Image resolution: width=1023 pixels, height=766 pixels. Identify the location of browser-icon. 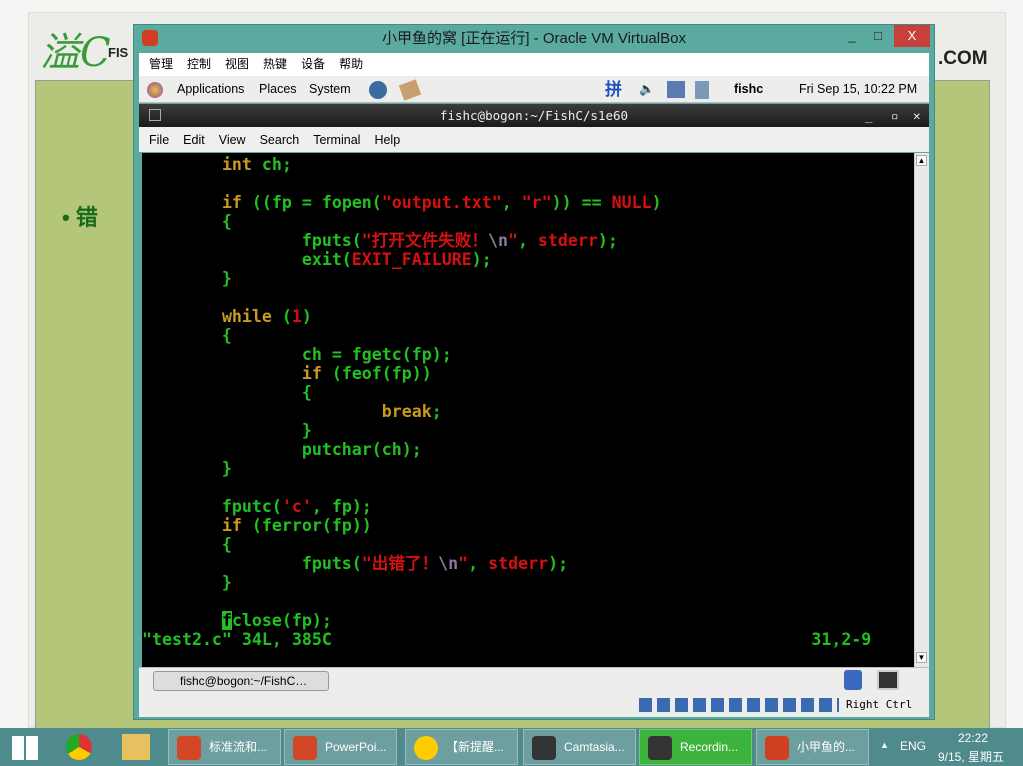
(378, 90).